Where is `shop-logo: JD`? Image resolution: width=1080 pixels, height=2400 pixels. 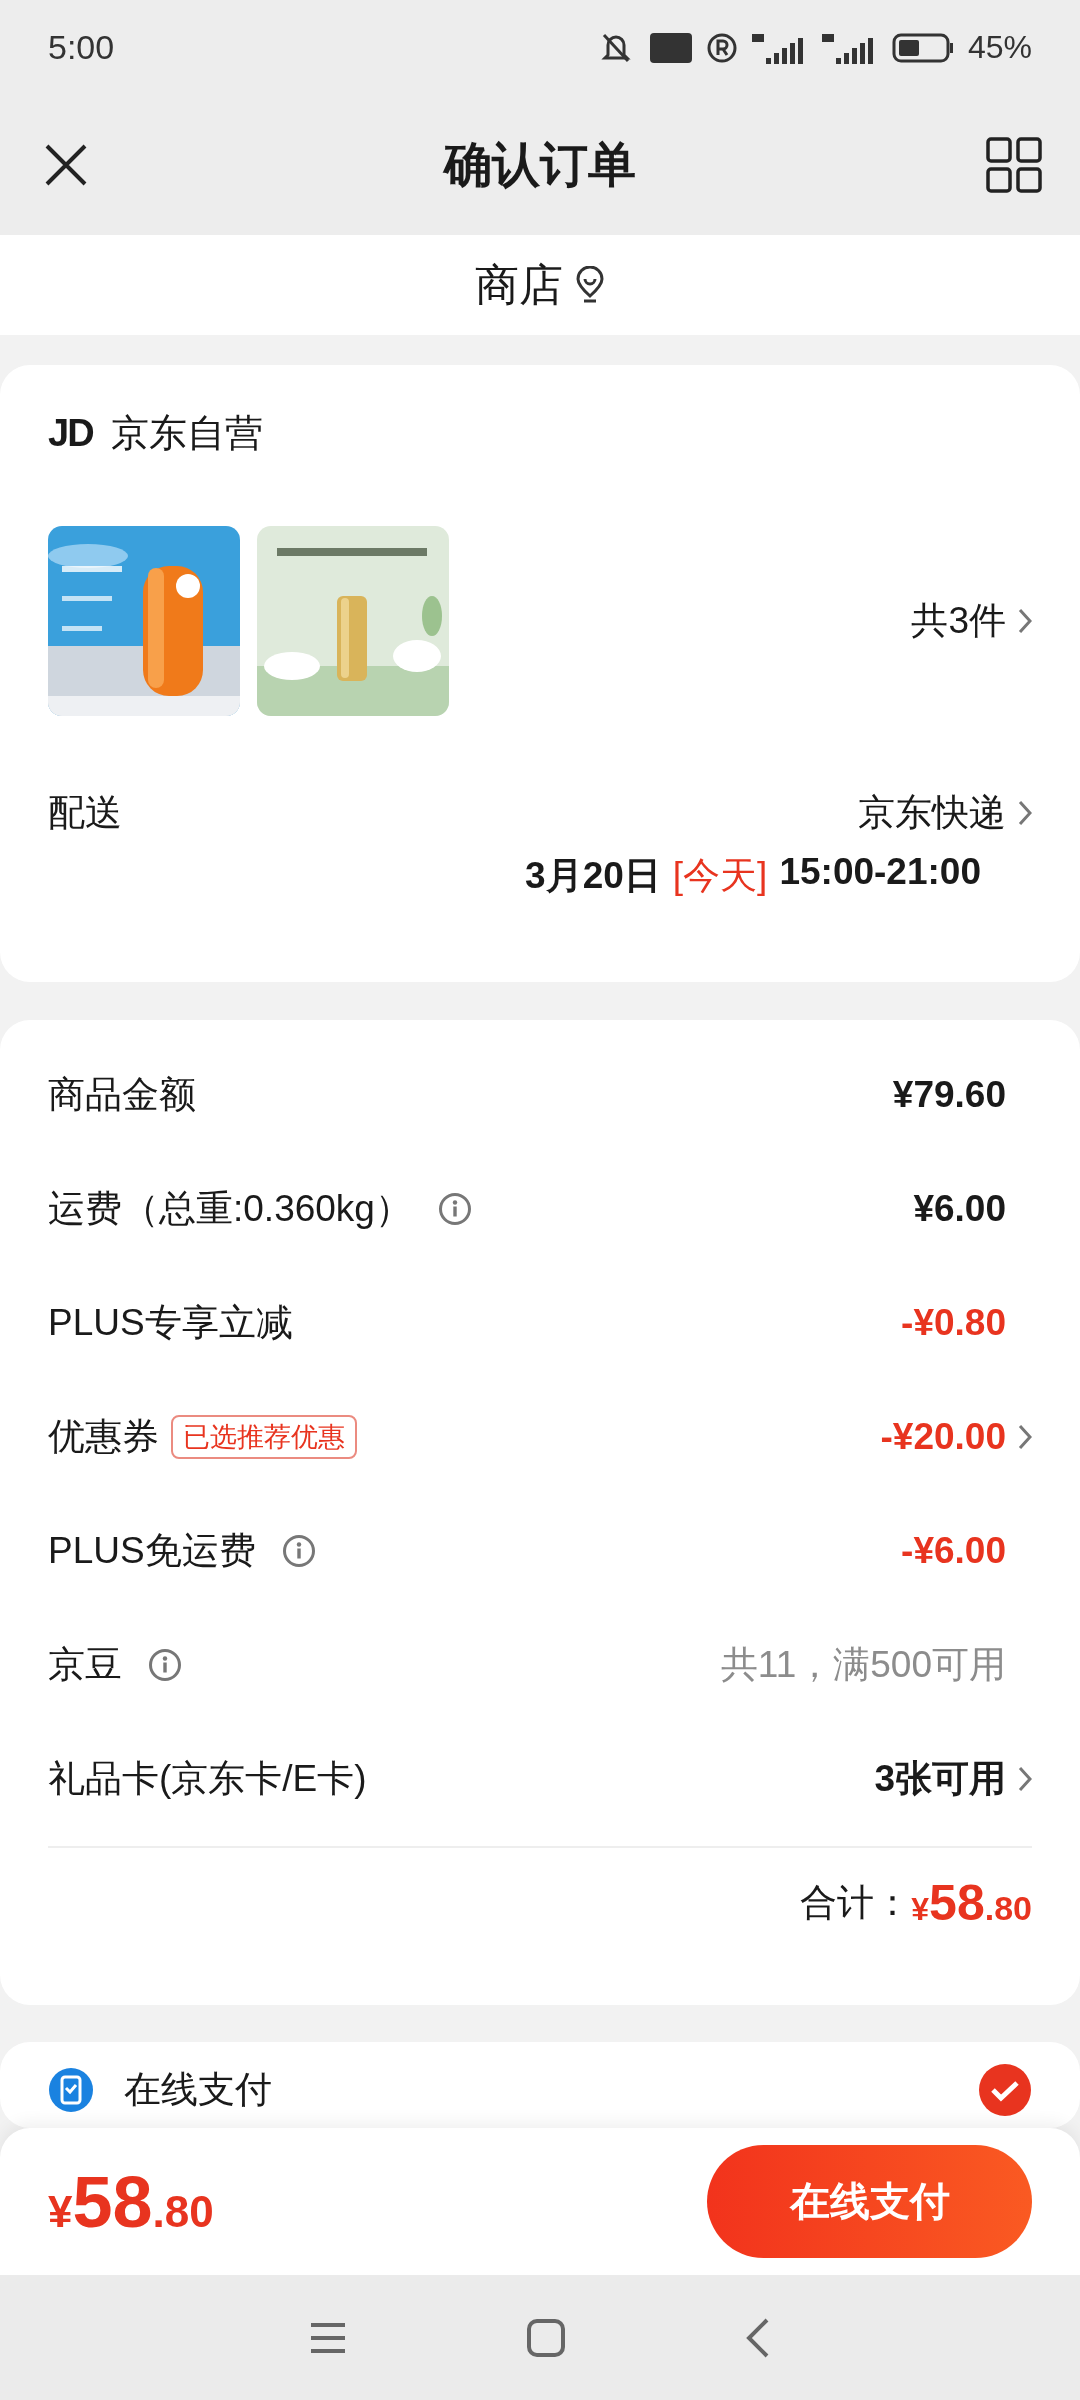
shop-logo: JD is located at coordinates (70, 433).